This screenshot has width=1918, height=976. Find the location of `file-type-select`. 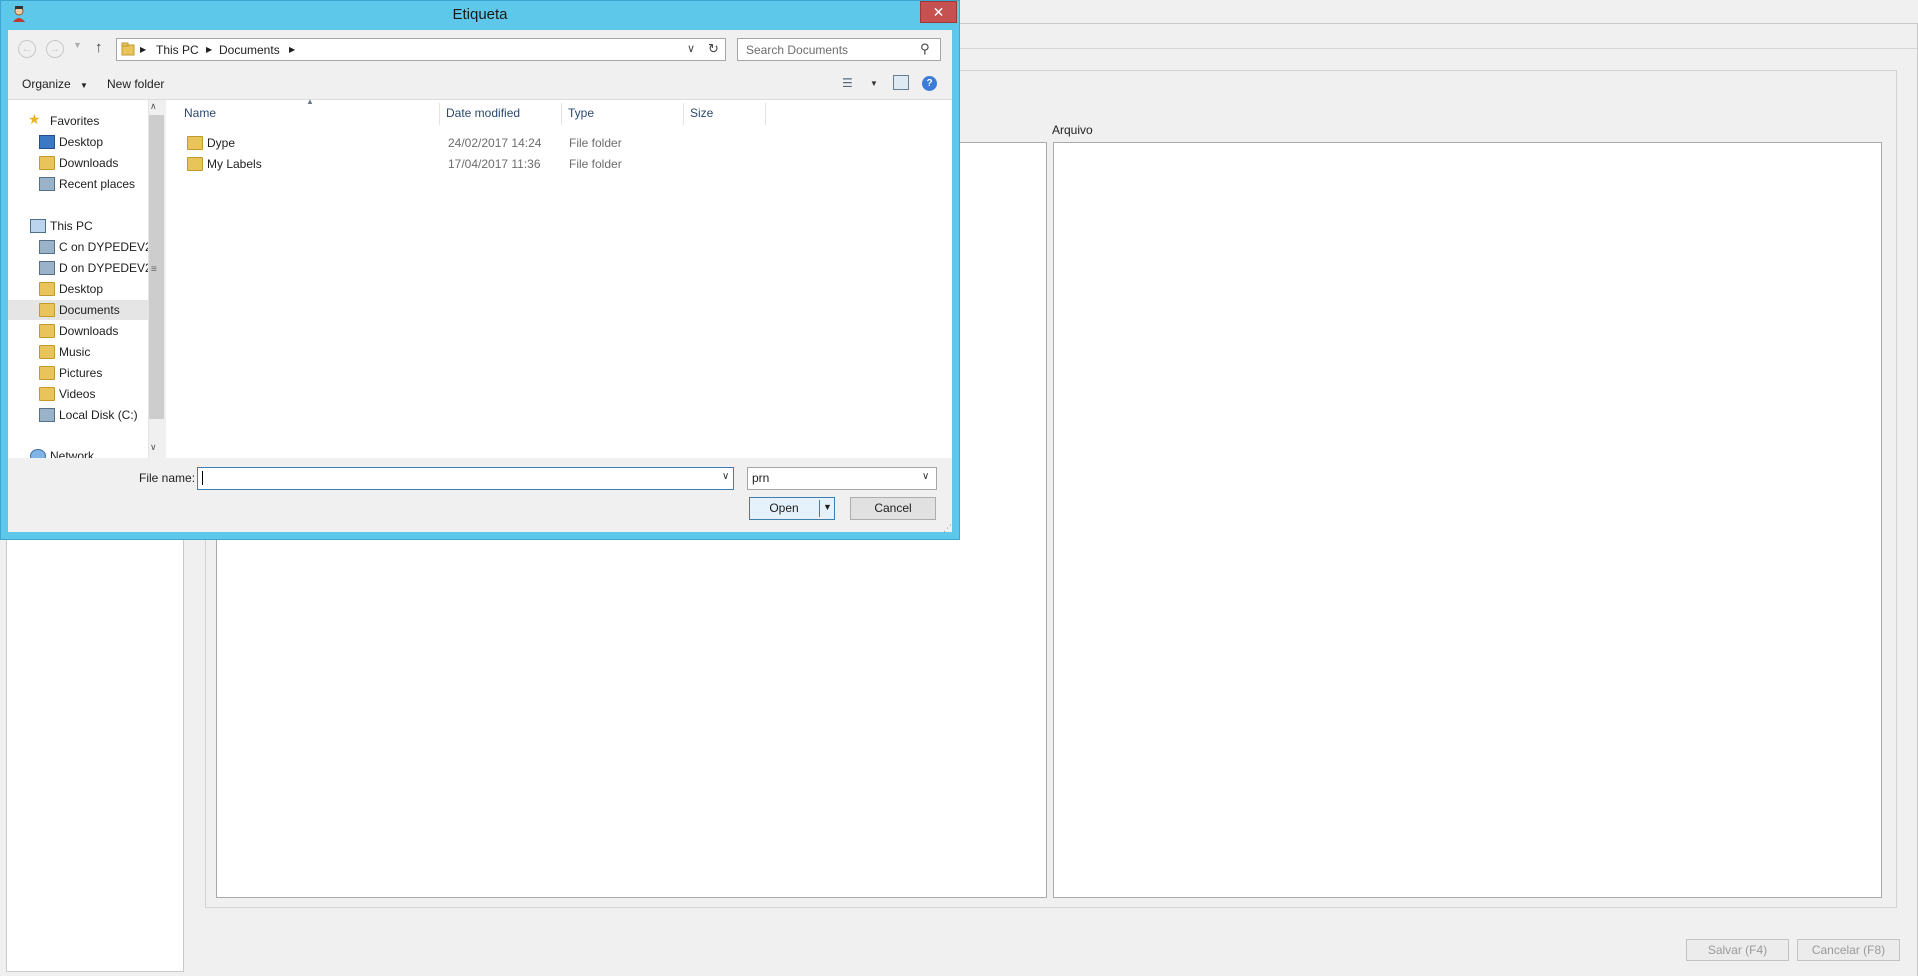

file-type-select is located at coordinates (842, 478).